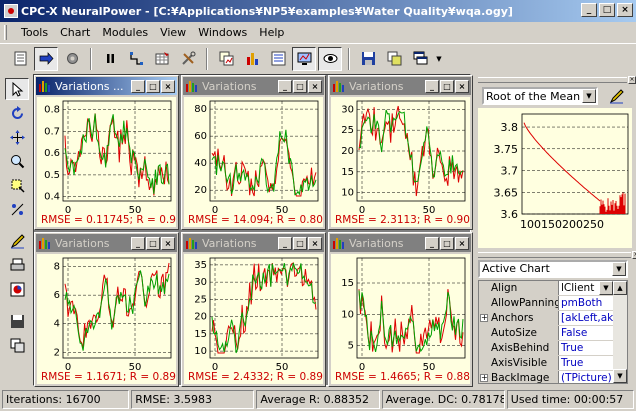 This screenshot has height=411, width=636. Describe the element at coordinates (226, 59) in the screenshot. I see `copy-chart-button` at that location.